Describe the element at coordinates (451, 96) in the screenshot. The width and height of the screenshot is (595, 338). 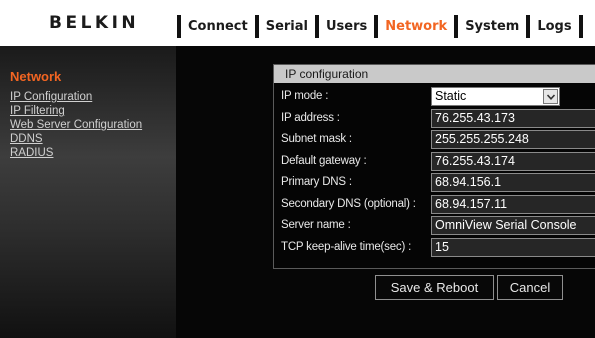
I see `ip-mode-selected-value: Static` at that location.